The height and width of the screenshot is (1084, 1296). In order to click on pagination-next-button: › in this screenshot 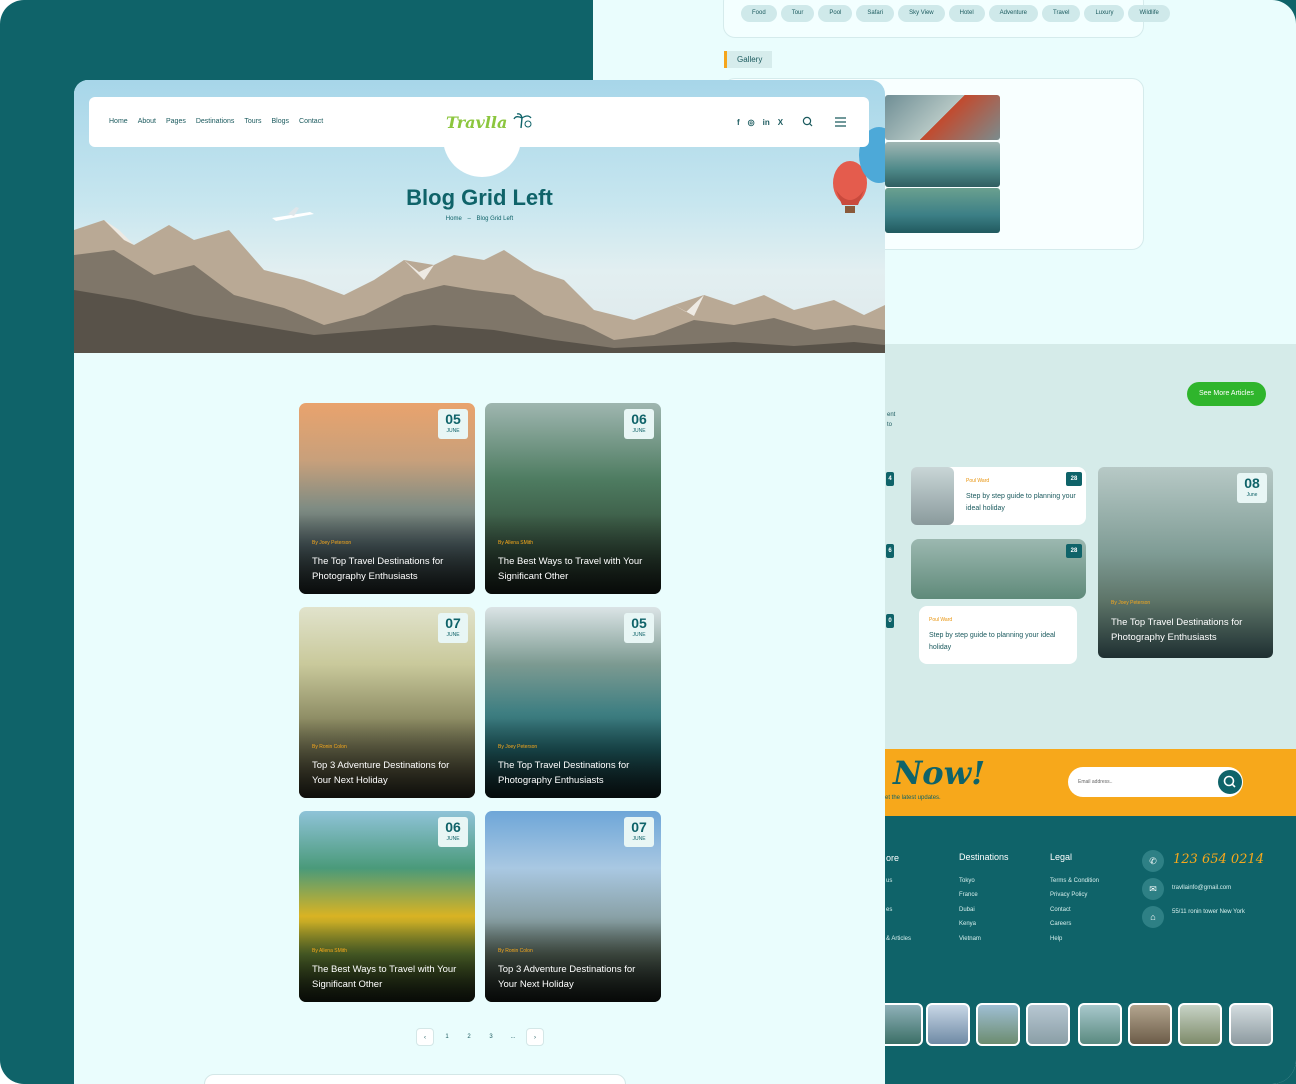, I will do `click(535, 1037)`.